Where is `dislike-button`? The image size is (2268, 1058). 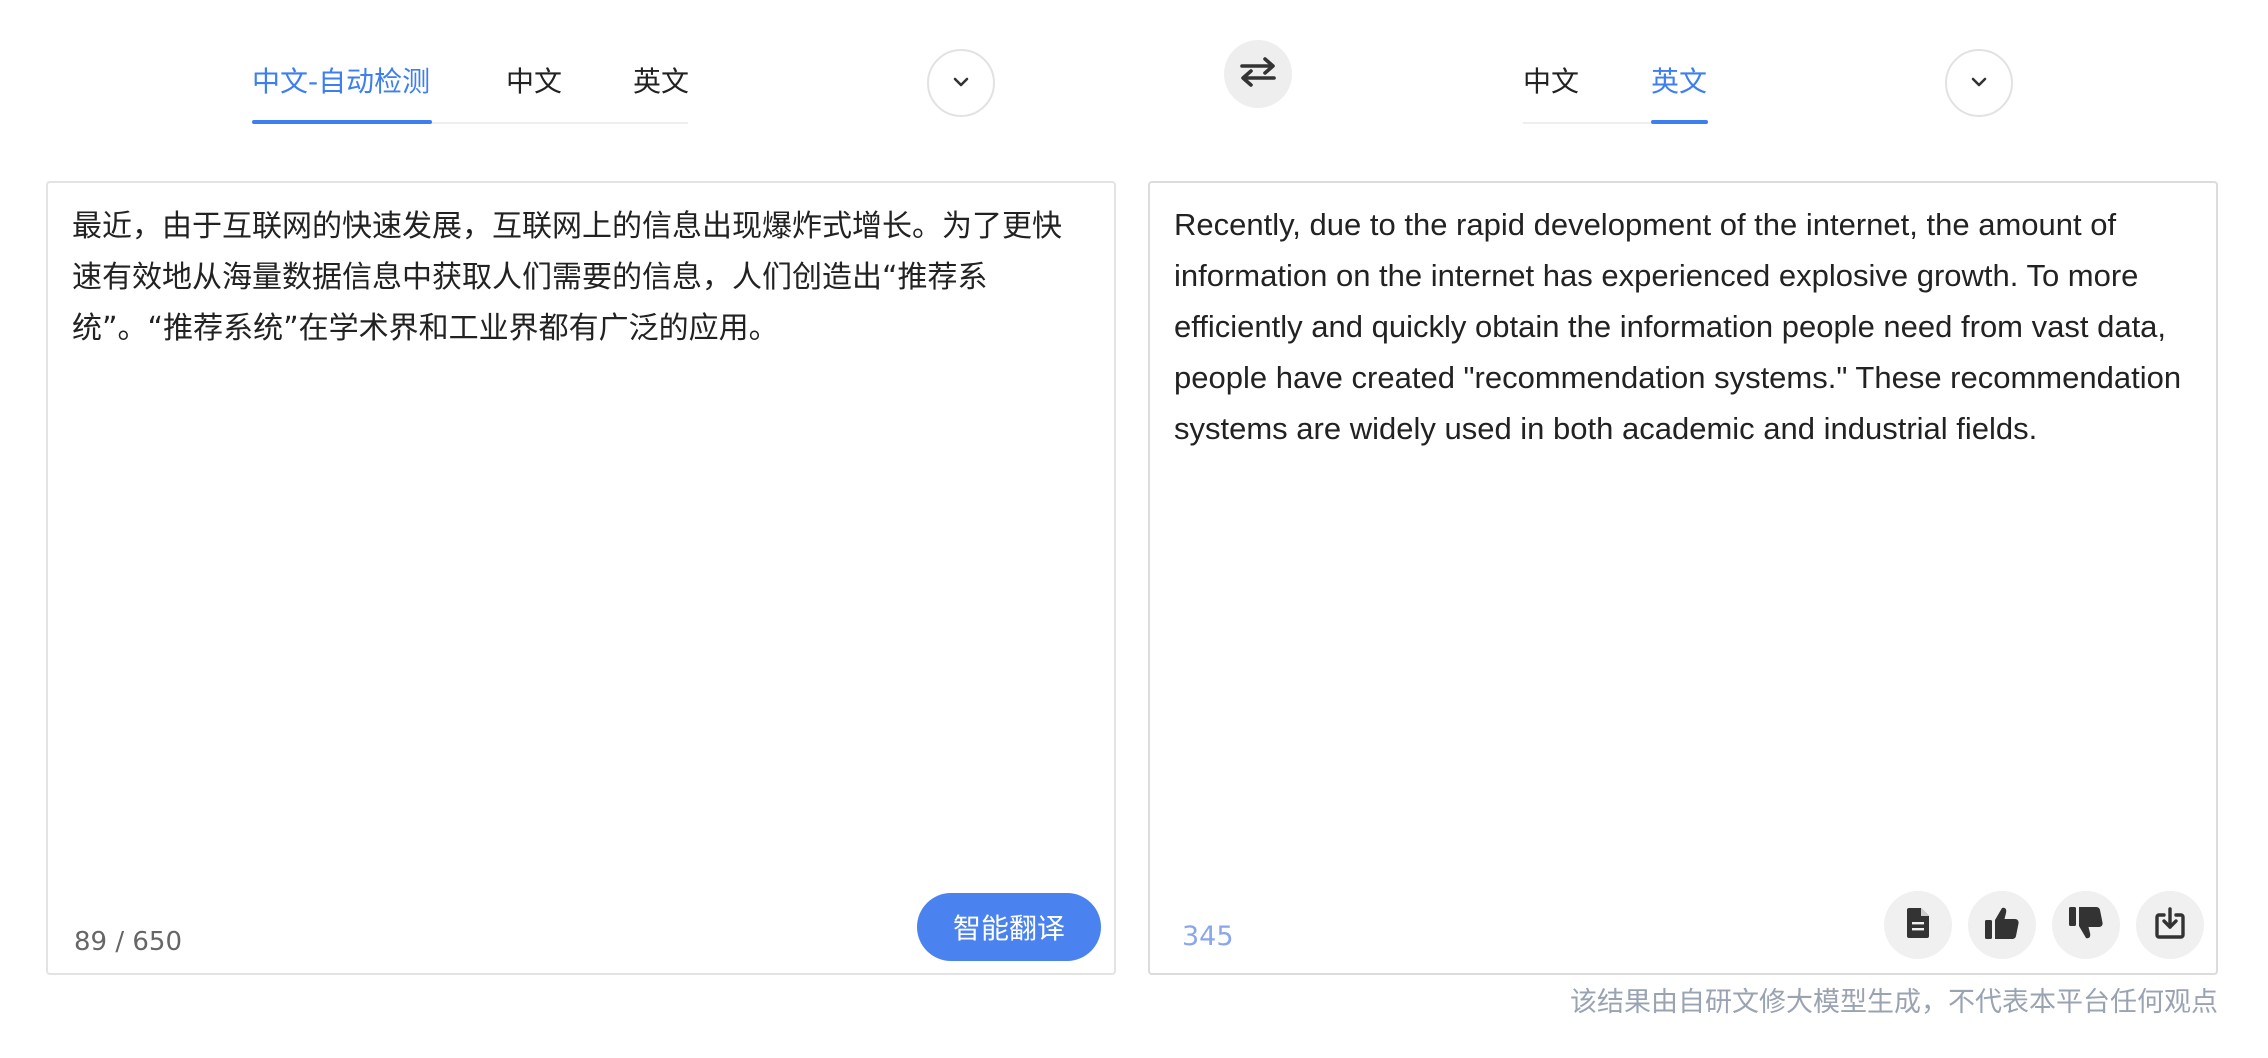 dislike-button is located at coordinates (2086, 925).